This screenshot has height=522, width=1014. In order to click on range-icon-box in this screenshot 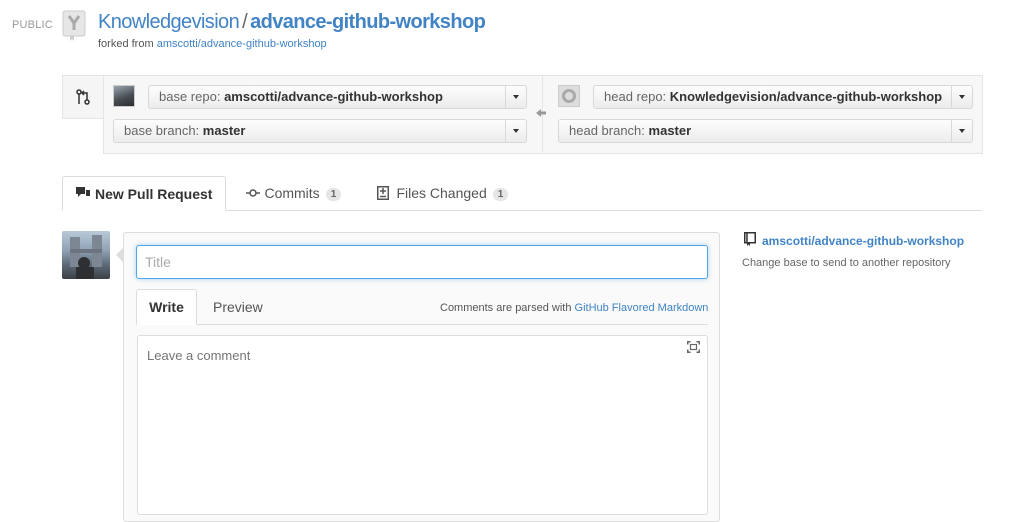, I will do `click(82, 97)`.